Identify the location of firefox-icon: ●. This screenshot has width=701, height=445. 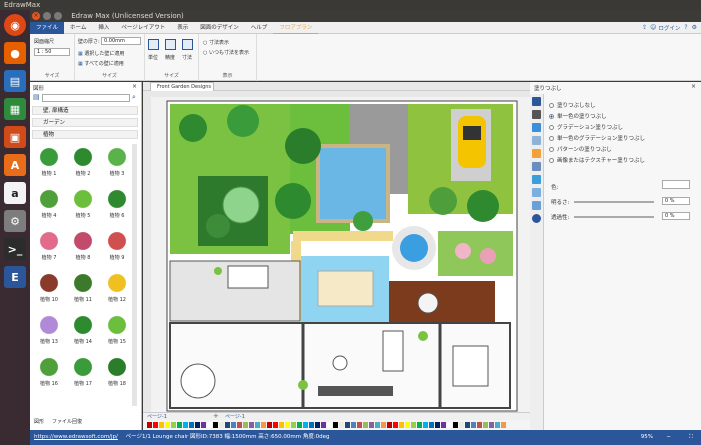
(15, 53).